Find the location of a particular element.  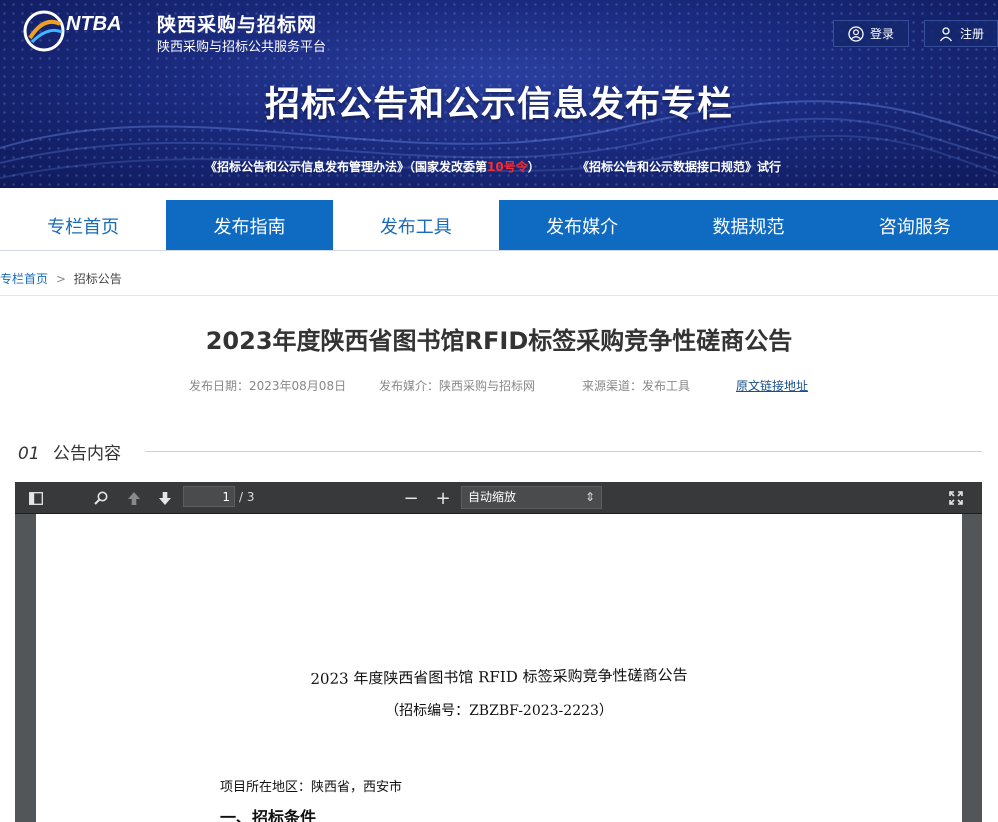

login-button: 登录 is located at coordinates (871, 33).